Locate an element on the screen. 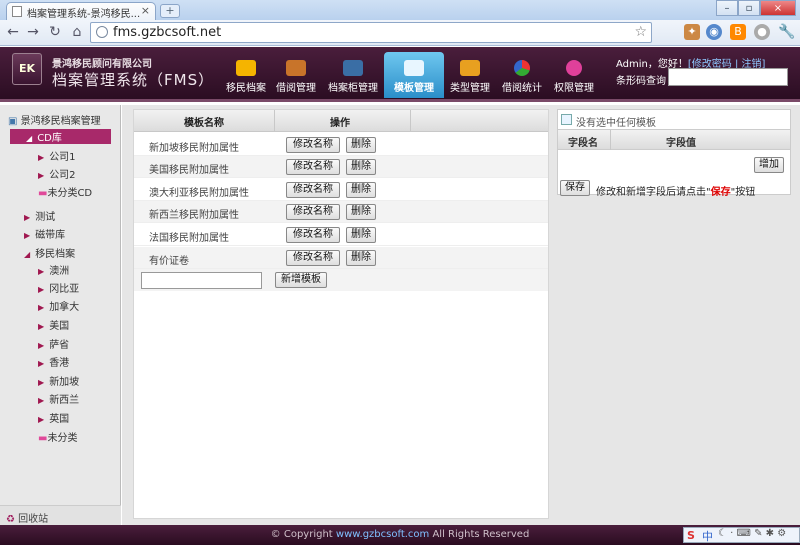  sidebar-item-company2: ▶ 公司2 is located at coordinates (57, 173).